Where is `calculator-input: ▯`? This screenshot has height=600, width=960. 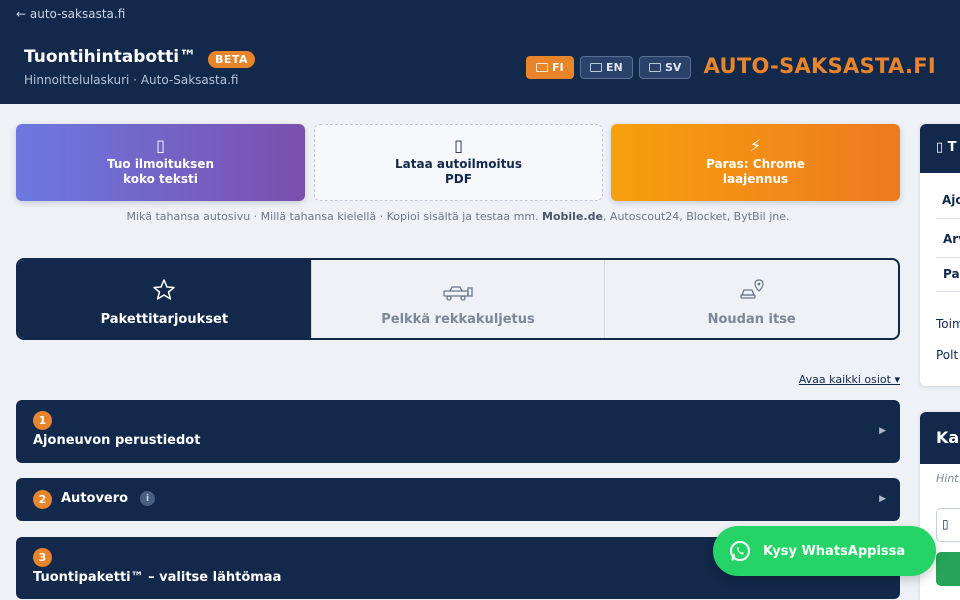 calculator-input: ▯ is located at coordinates (948, 525).